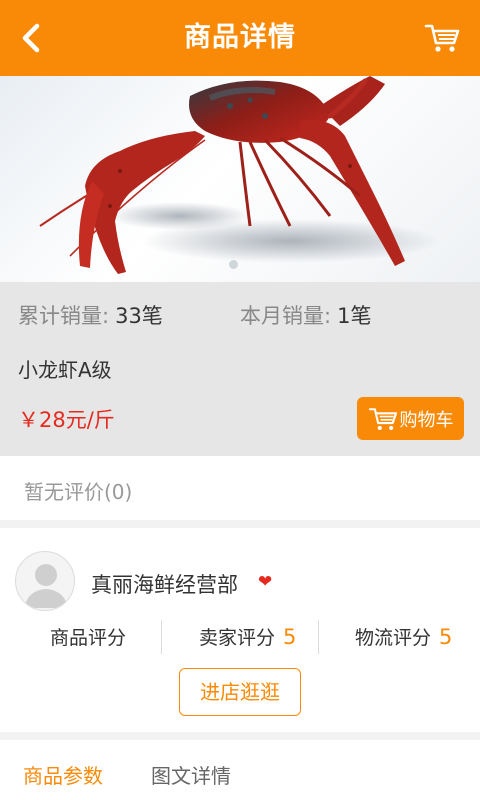  I want to click on logistics-rating: 物流评分 5, so click(403, 637).